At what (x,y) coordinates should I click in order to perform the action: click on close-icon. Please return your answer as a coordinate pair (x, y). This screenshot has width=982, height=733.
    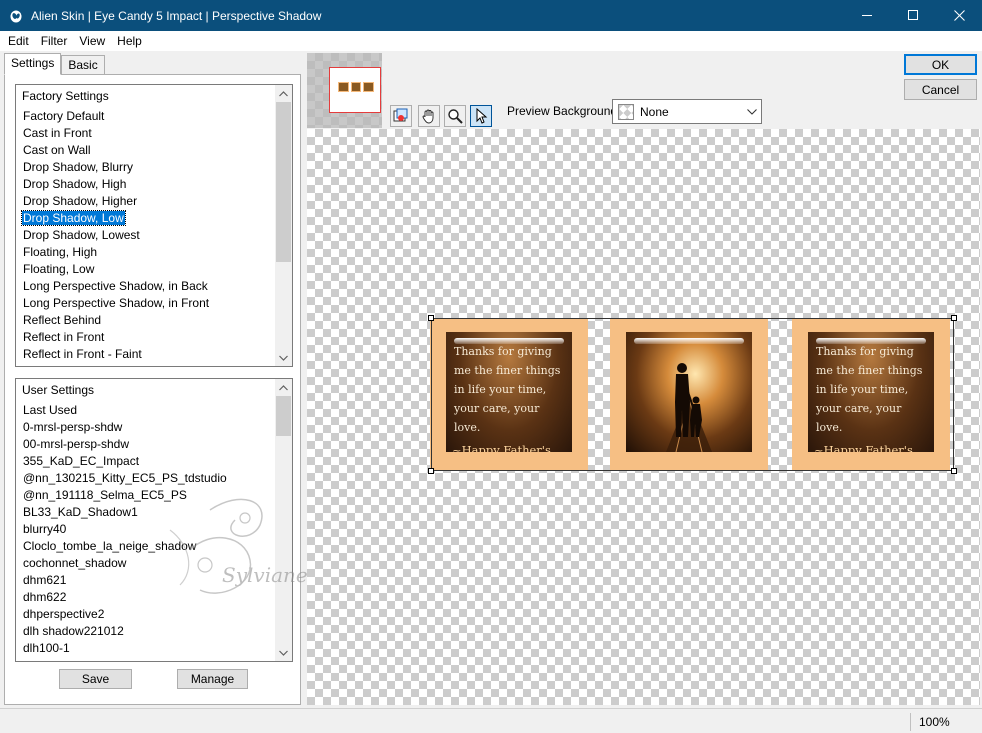
    Looking at the image, I should click on (959, 15).